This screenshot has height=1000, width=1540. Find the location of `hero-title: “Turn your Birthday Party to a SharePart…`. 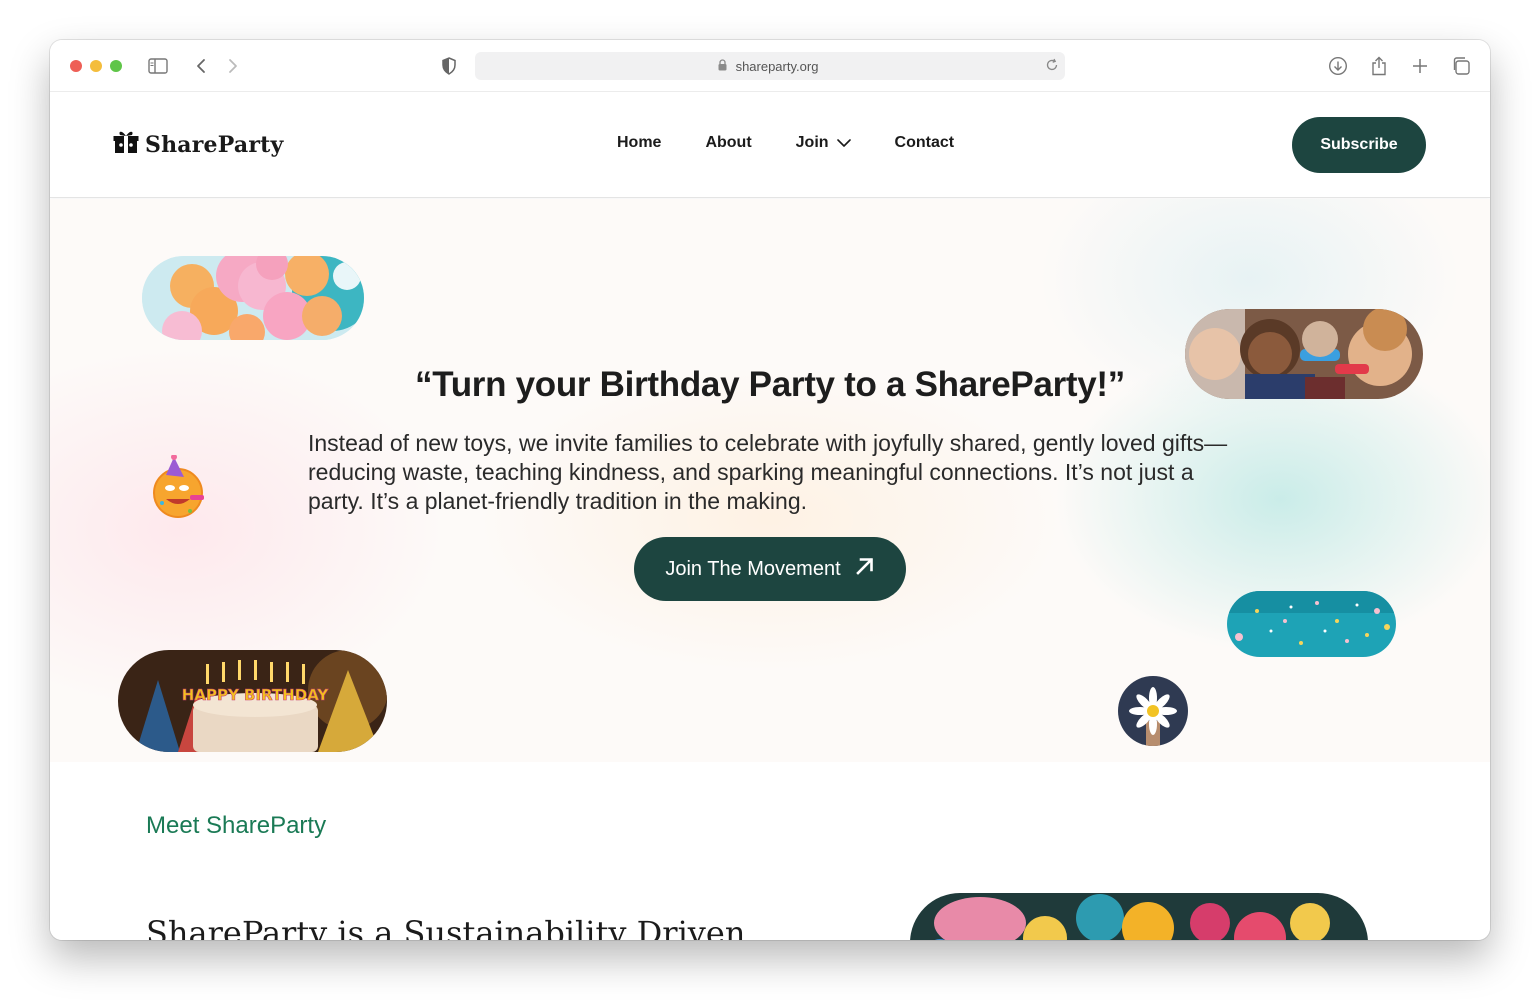

hero-title: “Turn your Birthday Party to a SharePart… is located at coordinates (770, 384).